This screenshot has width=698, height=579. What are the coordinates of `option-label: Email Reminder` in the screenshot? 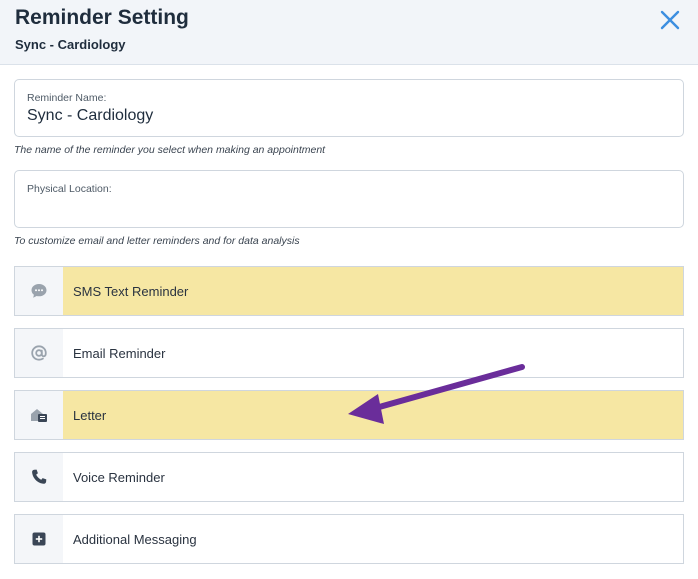 It's located at (373, 353).